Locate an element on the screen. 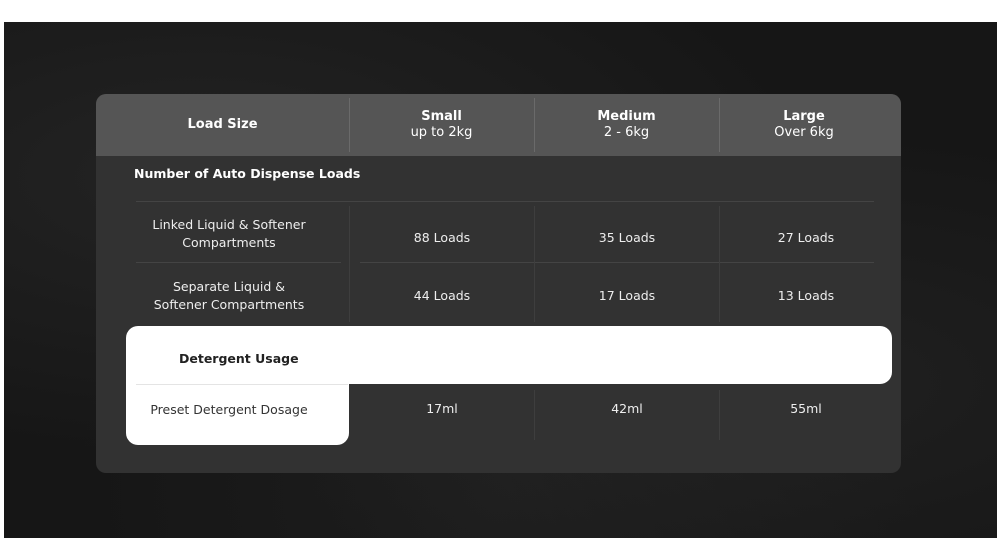 The image size is (1000, 560). header-load-size-label: Load Size is located at coordinates (222, 124).